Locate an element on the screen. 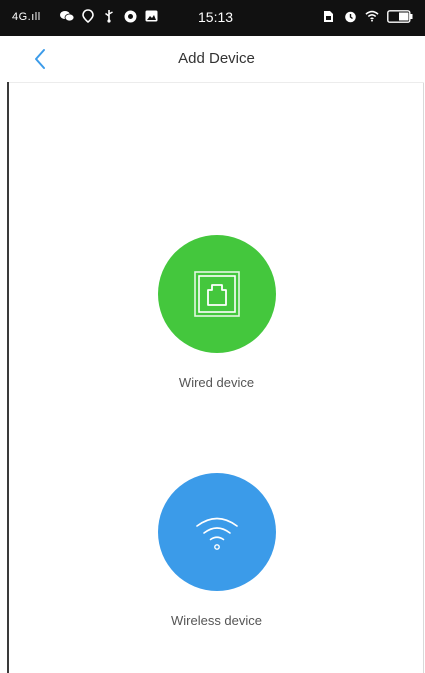 This screenshot has width=425, height=673. location-icon is located at coordinates (88, 16).